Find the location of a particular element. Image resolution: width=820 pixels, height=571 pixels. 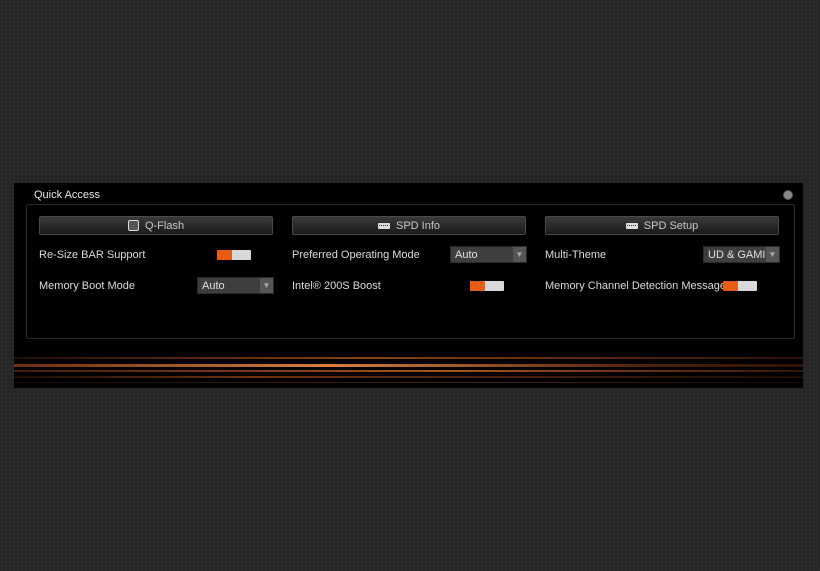

multi-theme-select: UD & GAMIN ▼ is located at coordinates (741, 254).